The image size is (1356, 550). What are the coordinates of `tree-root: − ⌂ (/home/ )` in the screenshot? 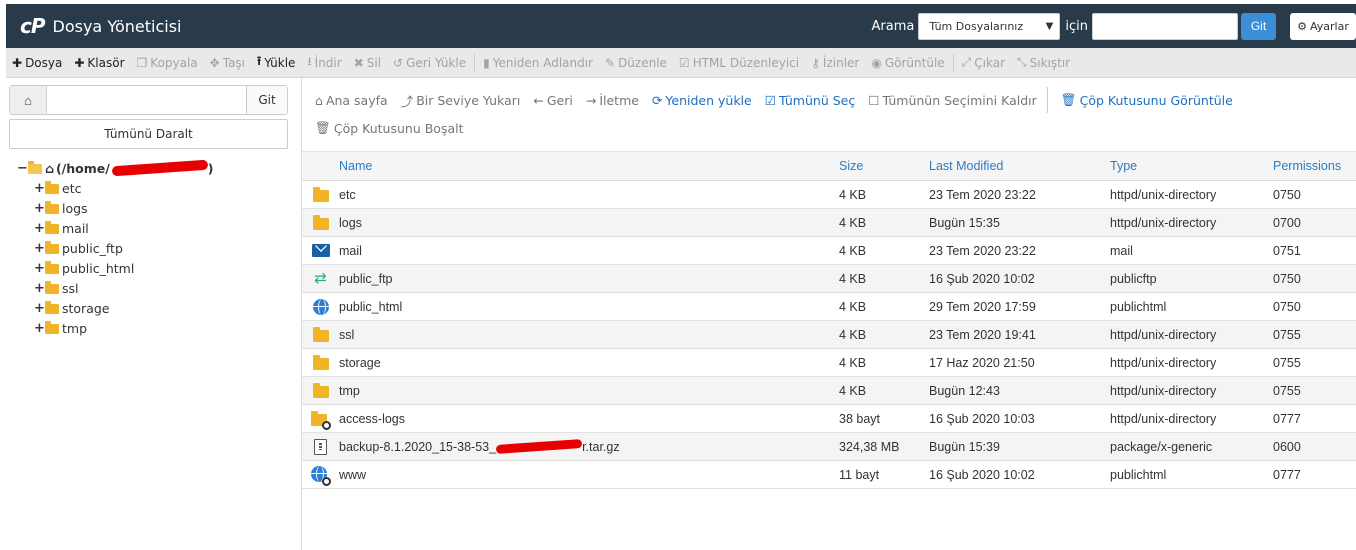 It's located at (115, 168).